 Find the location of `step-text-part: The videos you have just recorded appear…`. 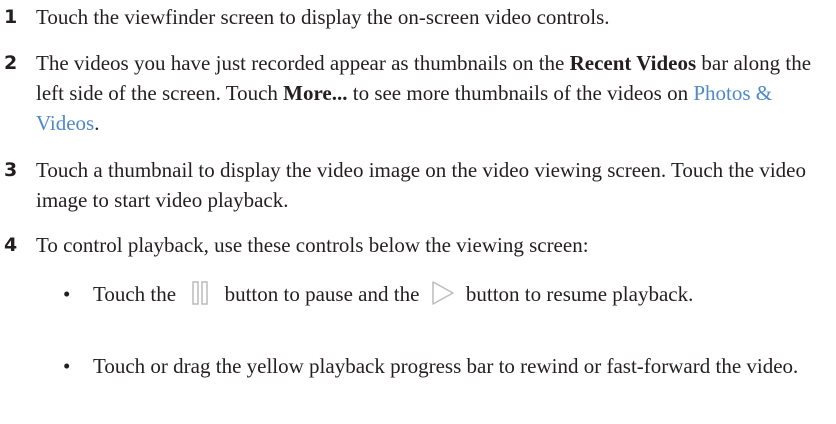

step-text-part: The videos you have just recorded appear… is located at coordinates (303, 63).